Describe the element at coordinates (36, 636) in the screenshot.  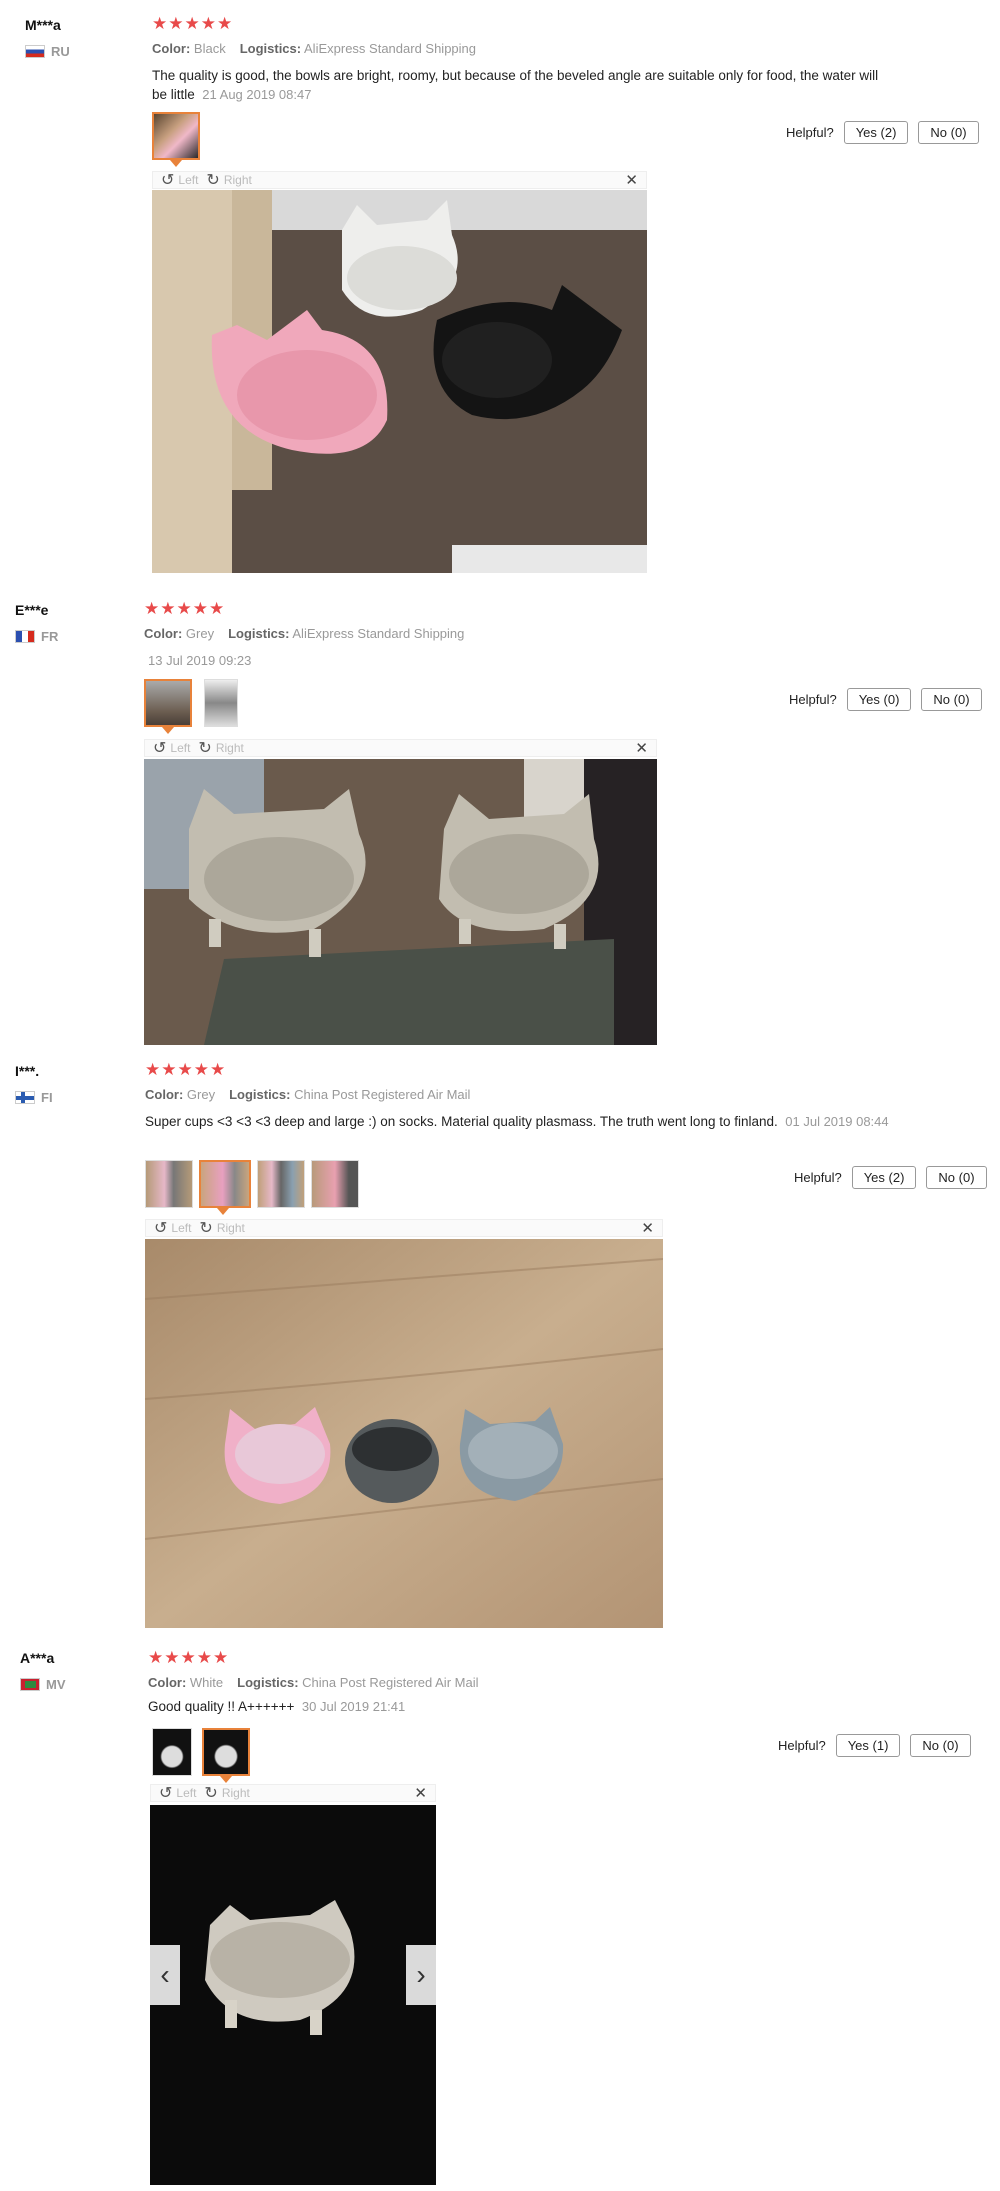
I see `reviewer-country: FR` at that location.